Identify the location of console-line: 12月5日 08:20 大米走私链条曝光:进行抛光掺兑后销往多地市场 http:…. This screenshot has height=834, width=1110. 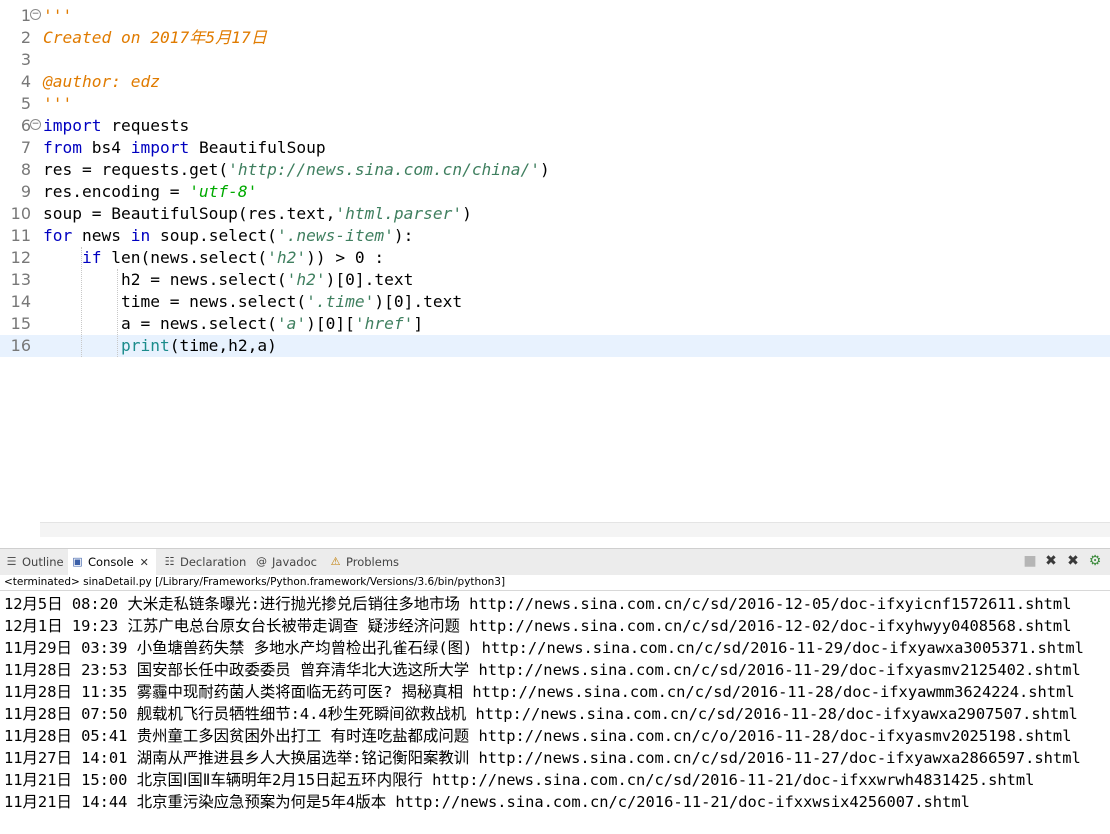
(538, 604).